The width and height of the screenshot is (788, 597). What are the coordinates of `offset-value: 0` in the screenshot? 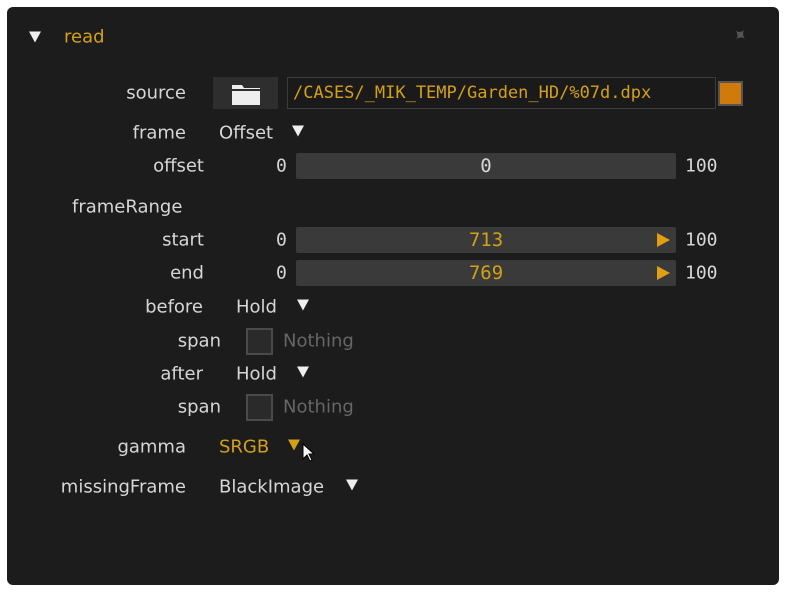 It's located at (486, 166).